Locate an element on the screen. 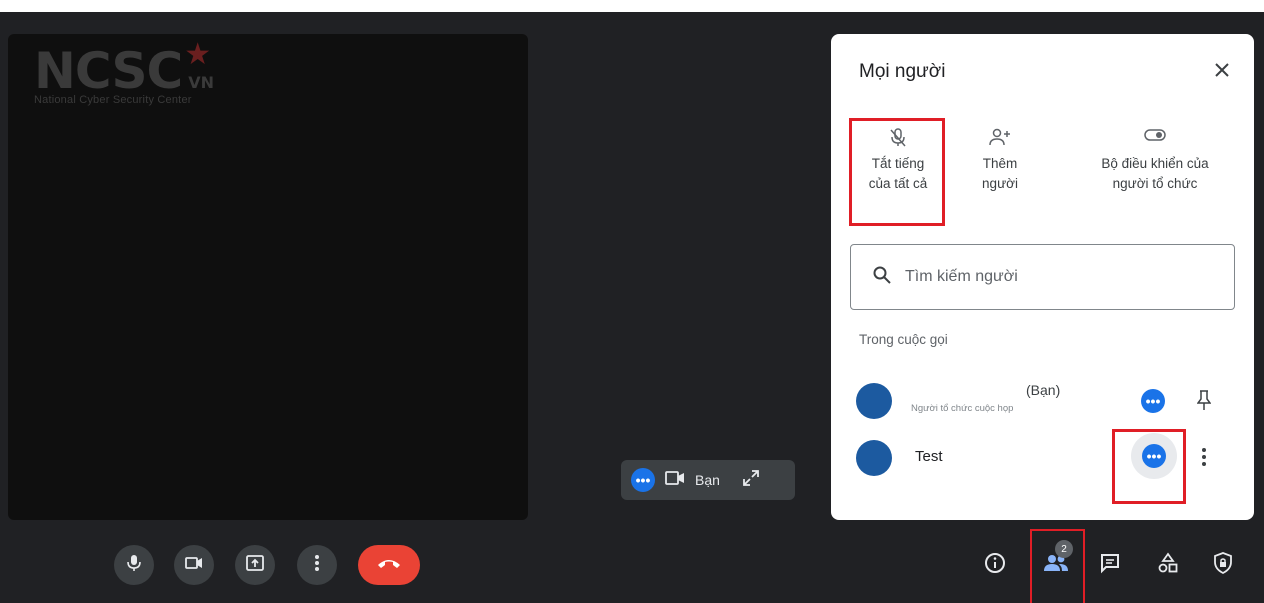  add-people-button: Thêm người is located at coordinates (1000, 156).